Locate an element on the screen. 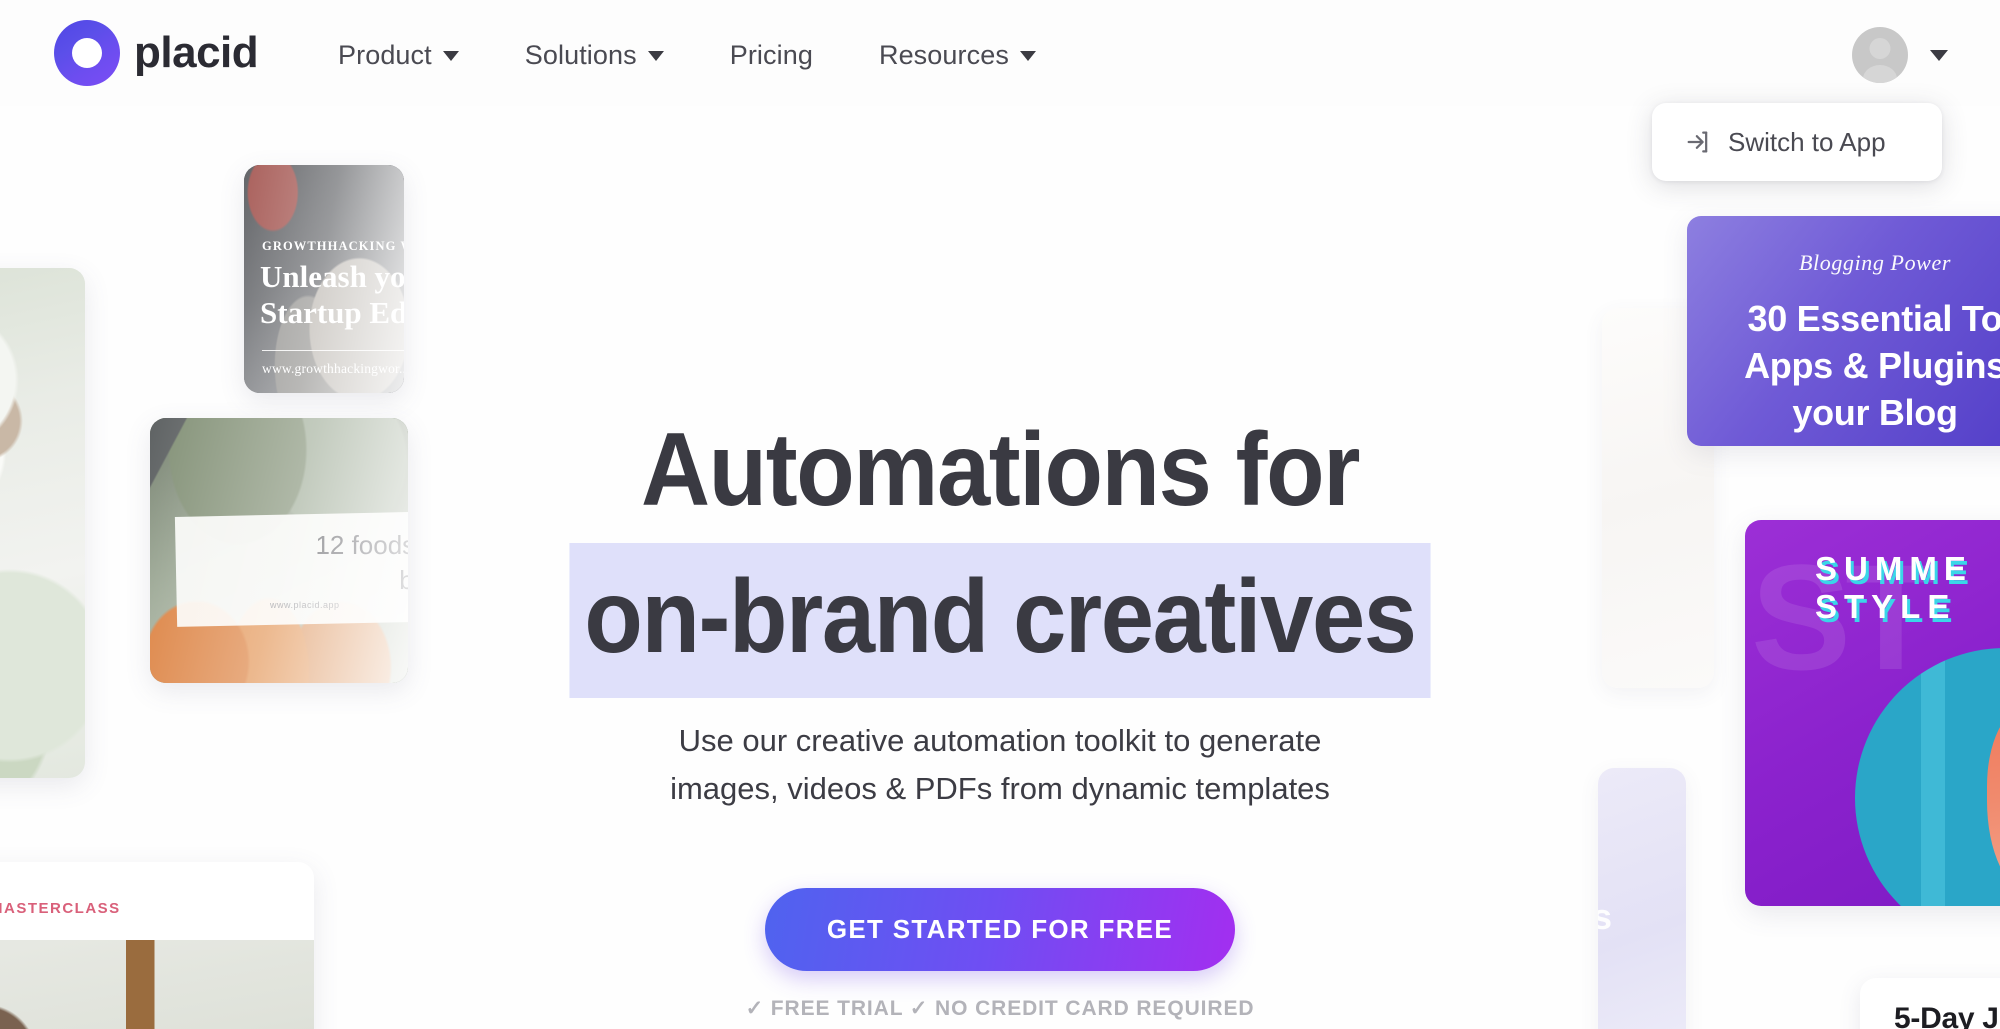  nav-item-resources: Resources is located at coordinates (957, 55).